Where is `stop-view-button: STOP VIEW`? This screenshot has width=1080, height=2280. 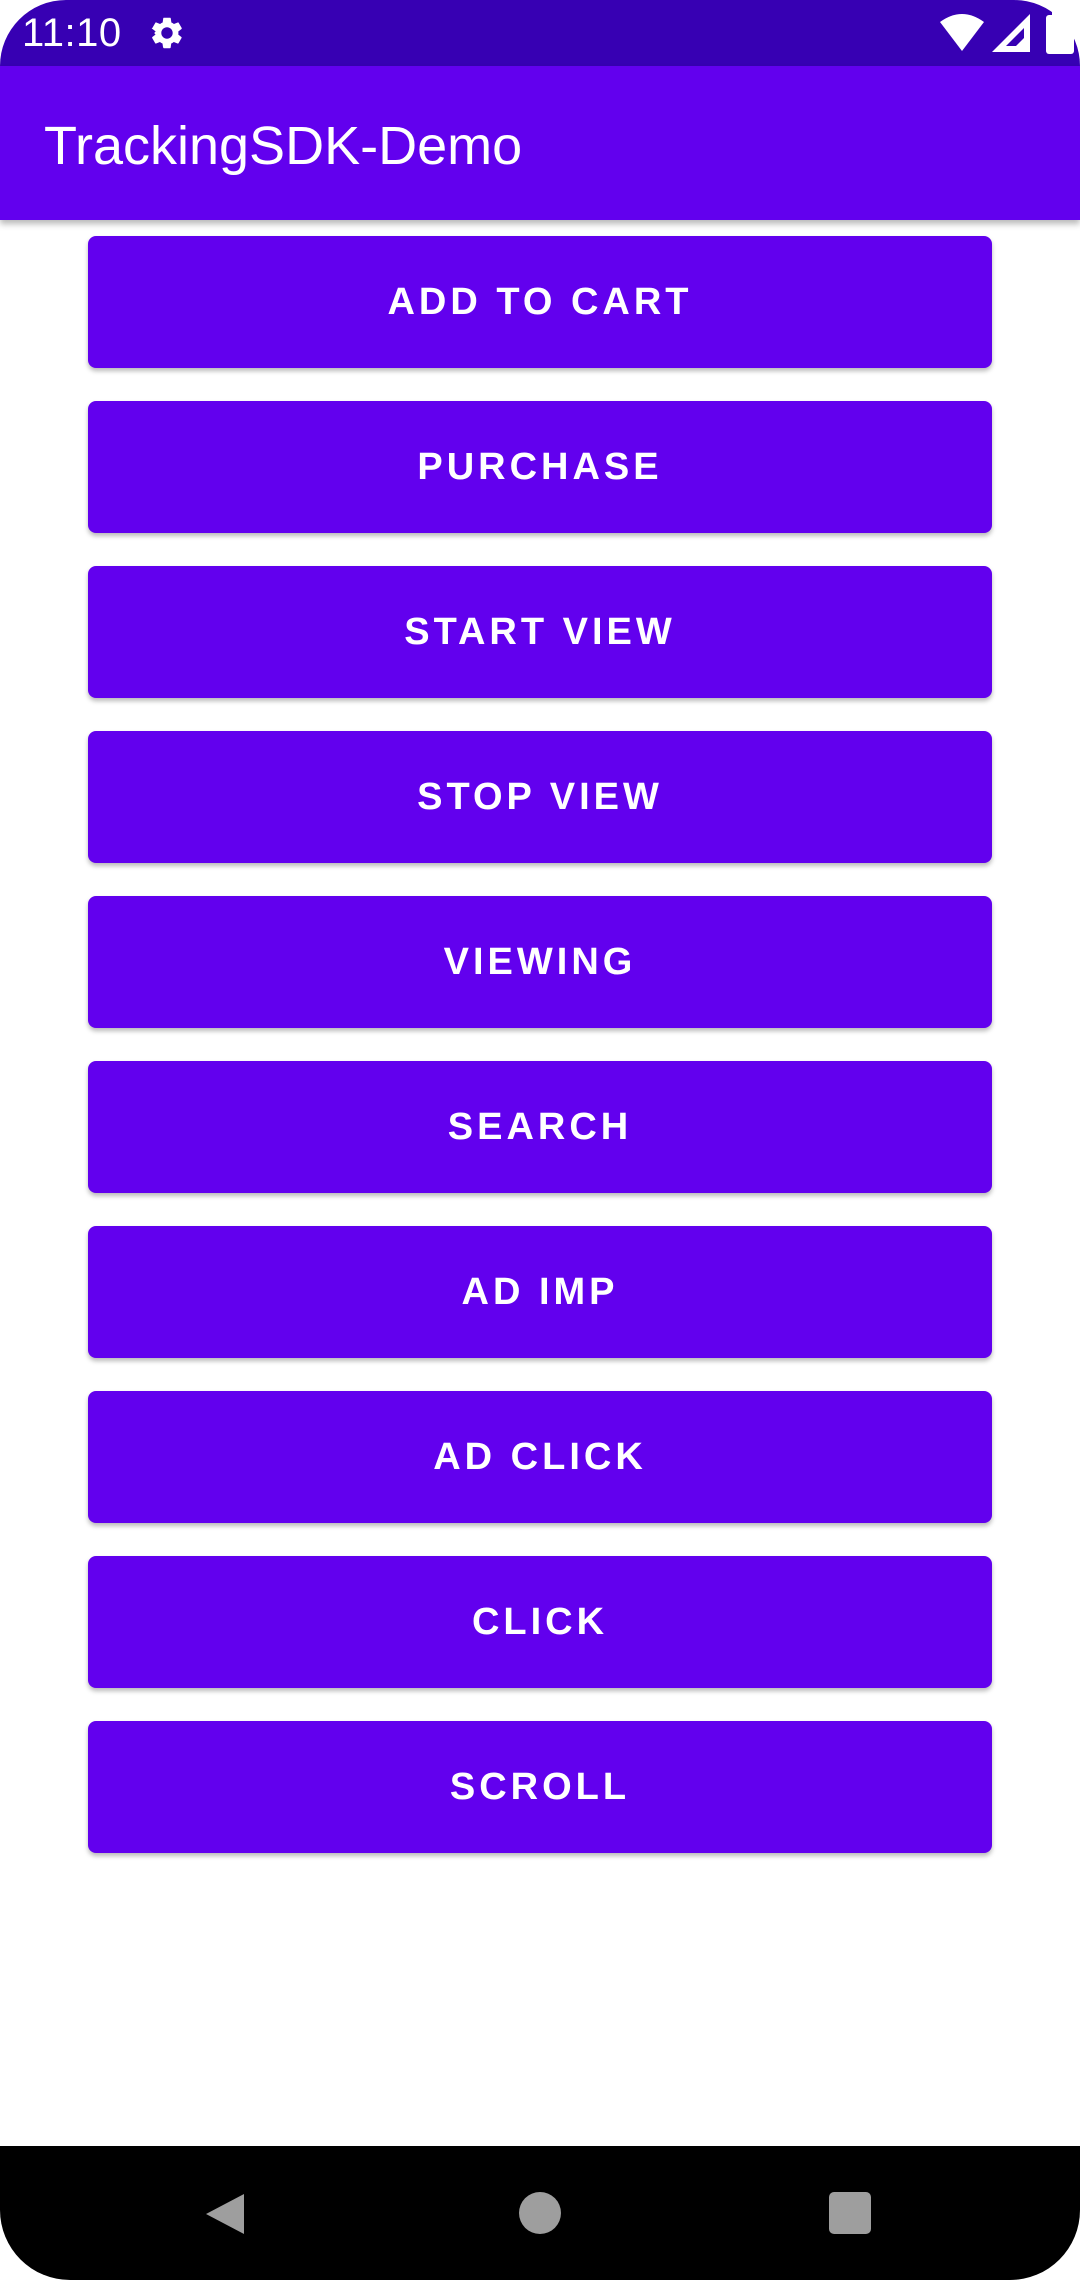
stop-view-button: STOP VIEW is located at coordinates (540, 797).